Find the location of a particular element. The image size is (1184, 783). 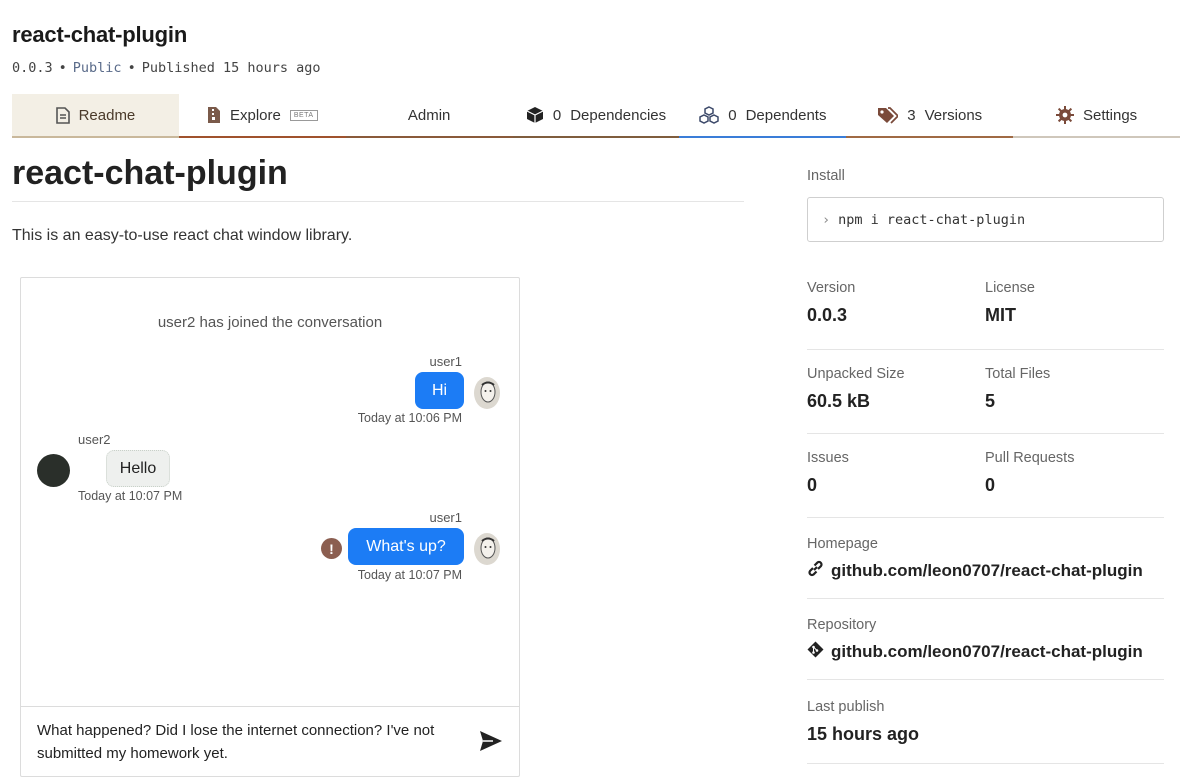

unpacked-size-value: 60.5 kB is located at coordinates (839, 401).